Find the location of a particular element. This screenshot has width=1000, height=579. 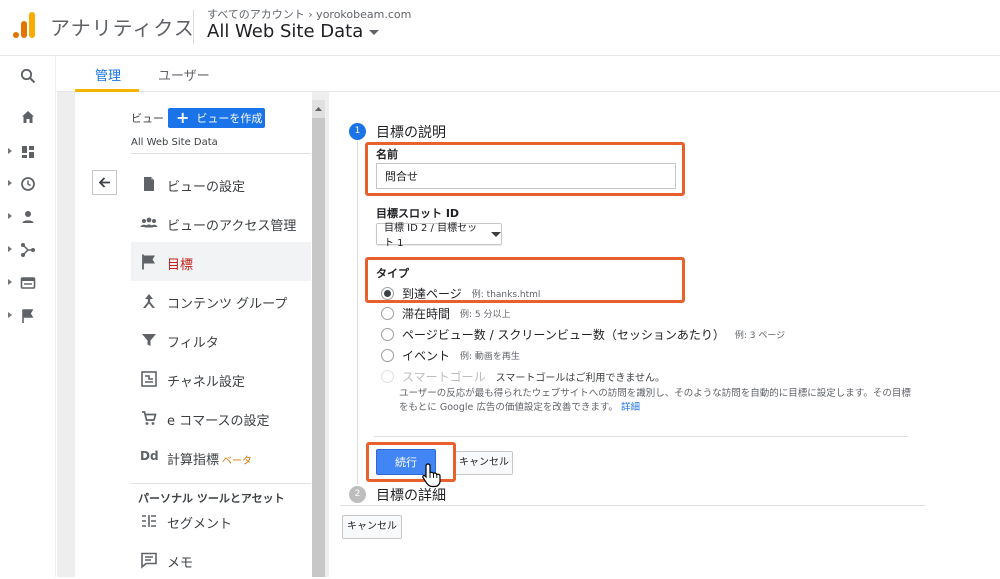

flag-icon is located at coordinates (28, 316).